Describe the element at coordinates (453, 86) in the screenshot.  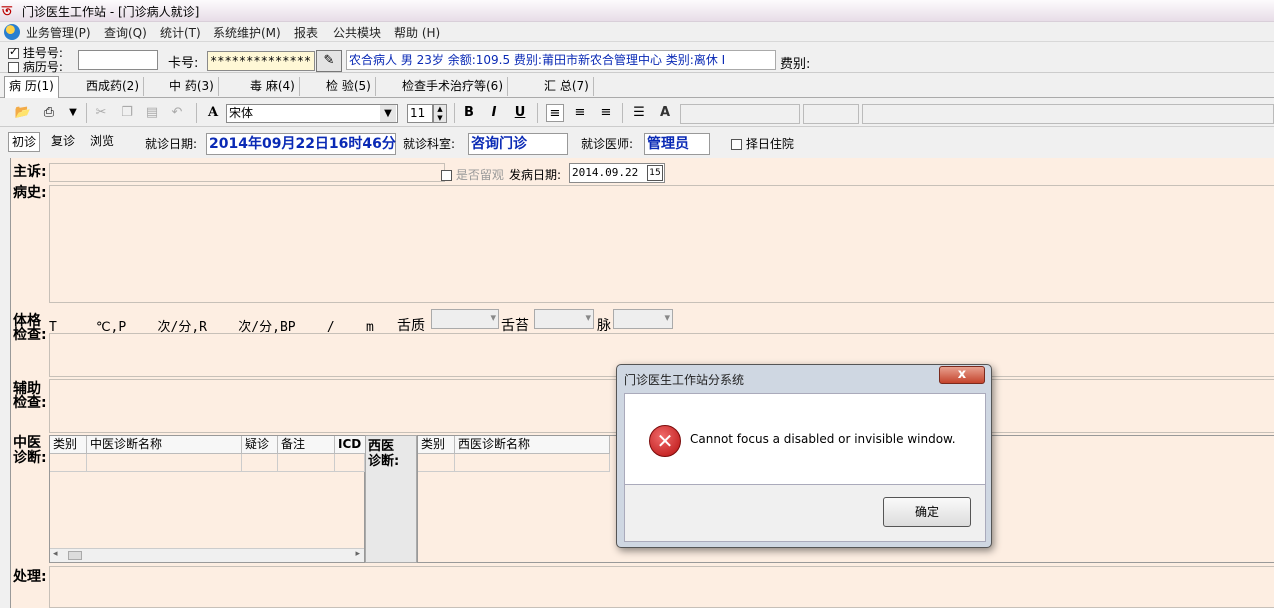
I see `tab-exams-treatment: 检查手术治疗等(6)` at that location.